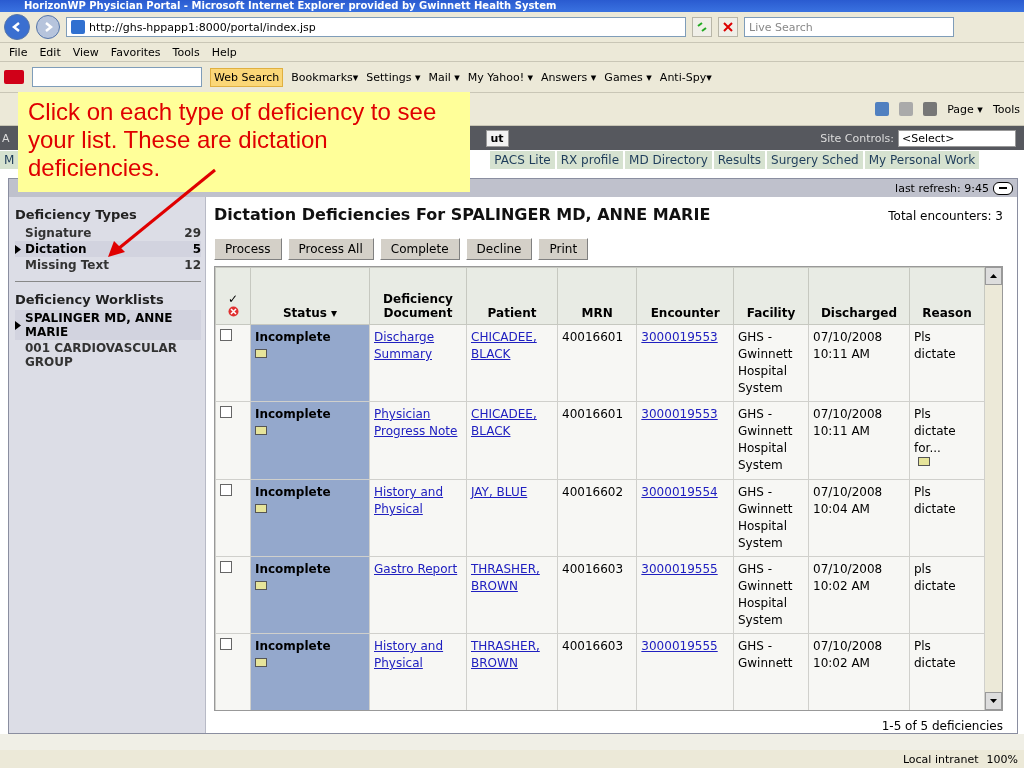 The height and width of the screenshot is (768, 1024). I want to click on action-button: Complete, so click(419, 249).